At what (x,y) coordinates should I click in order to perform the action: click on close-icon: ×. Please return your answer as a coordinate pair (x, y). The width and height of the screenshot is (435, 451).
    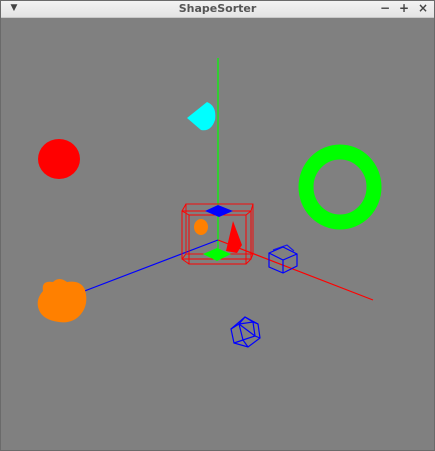
    Looking at the image, I should click on (423, 8).